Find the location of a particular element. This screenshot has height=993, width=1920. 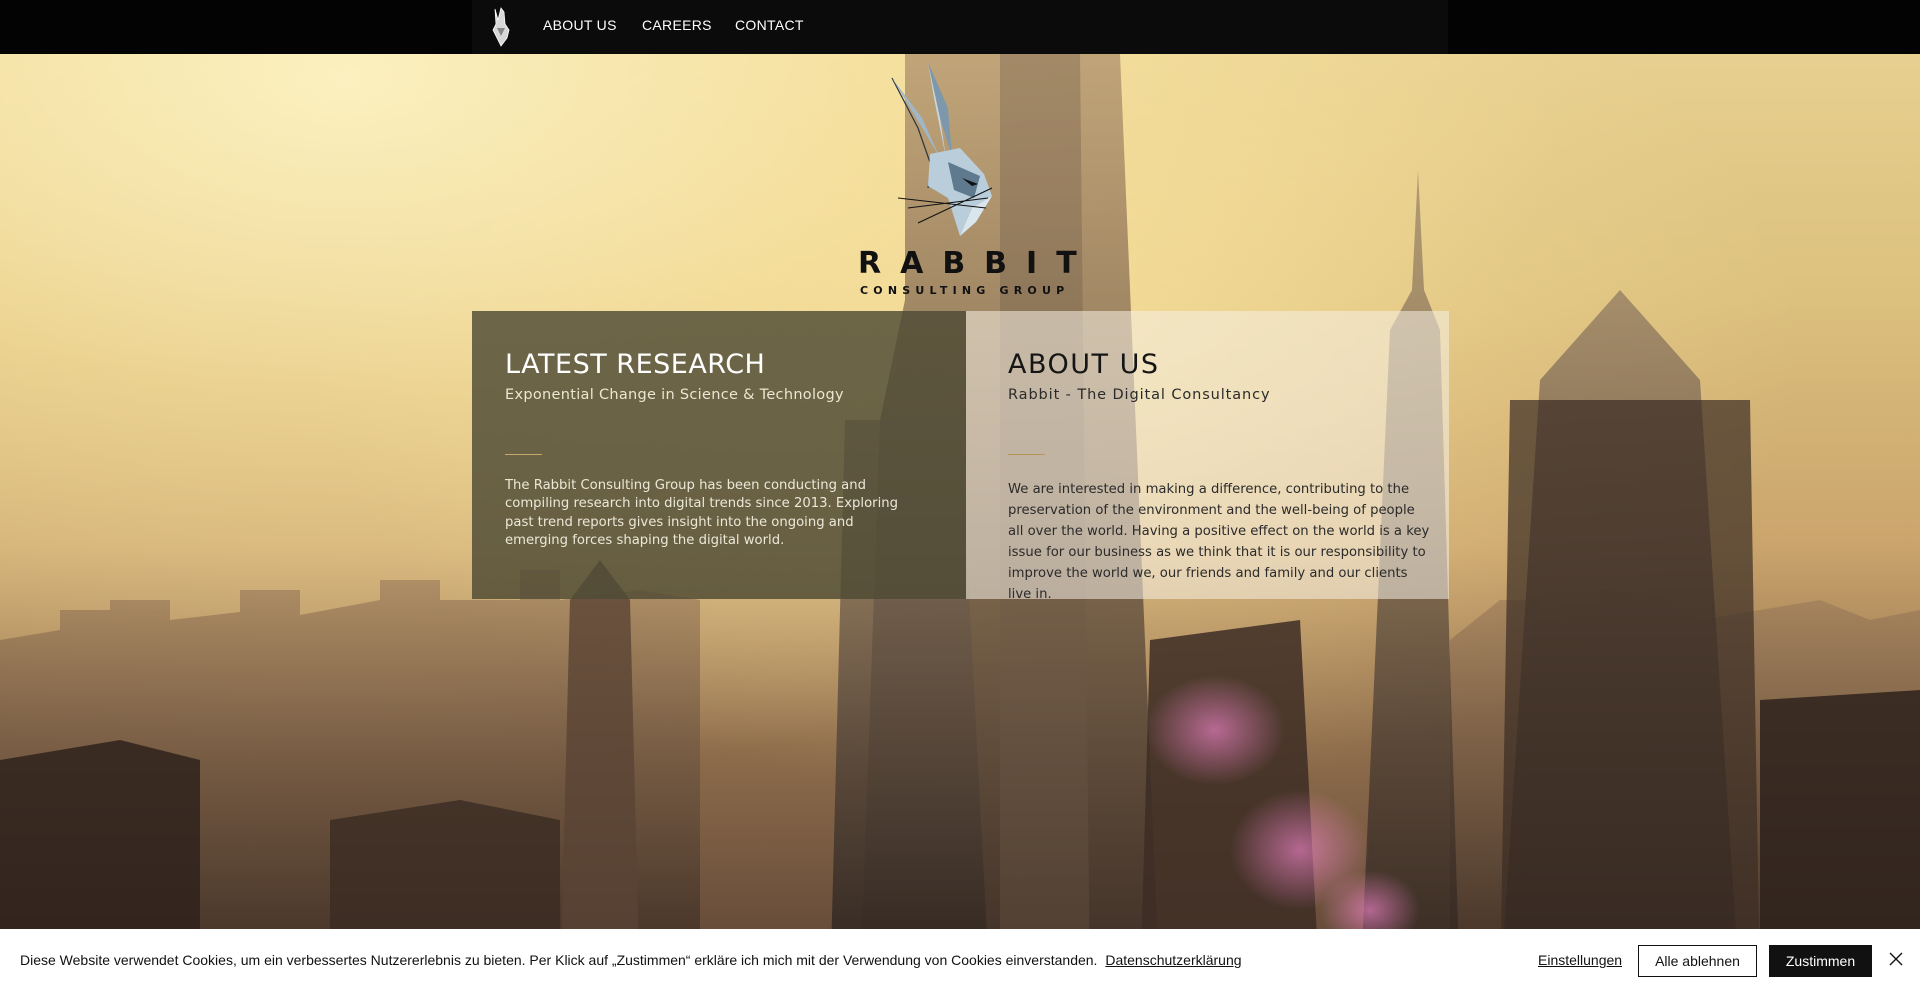

geometric-rabbit-icon is located at coordinates (947, 150).